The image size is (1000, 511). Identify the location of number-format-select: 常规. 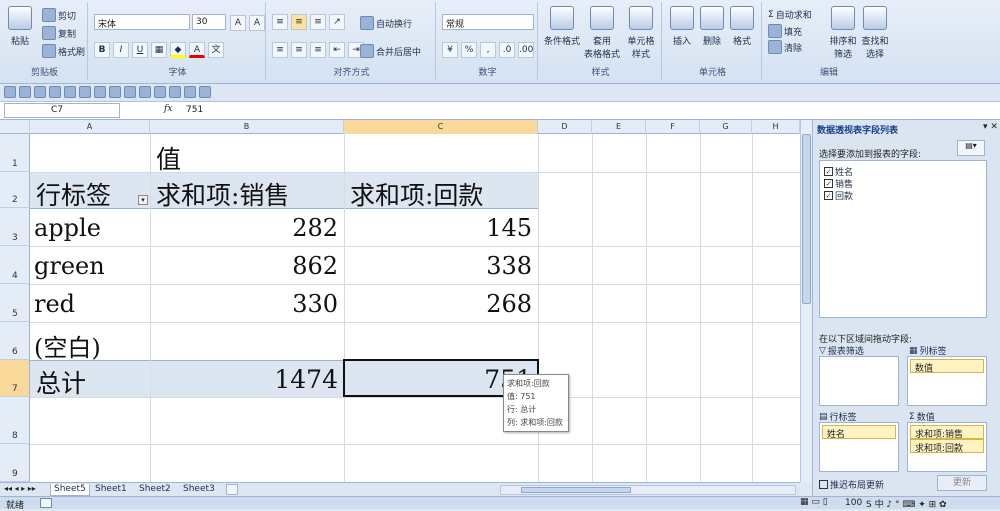
(488, 22).